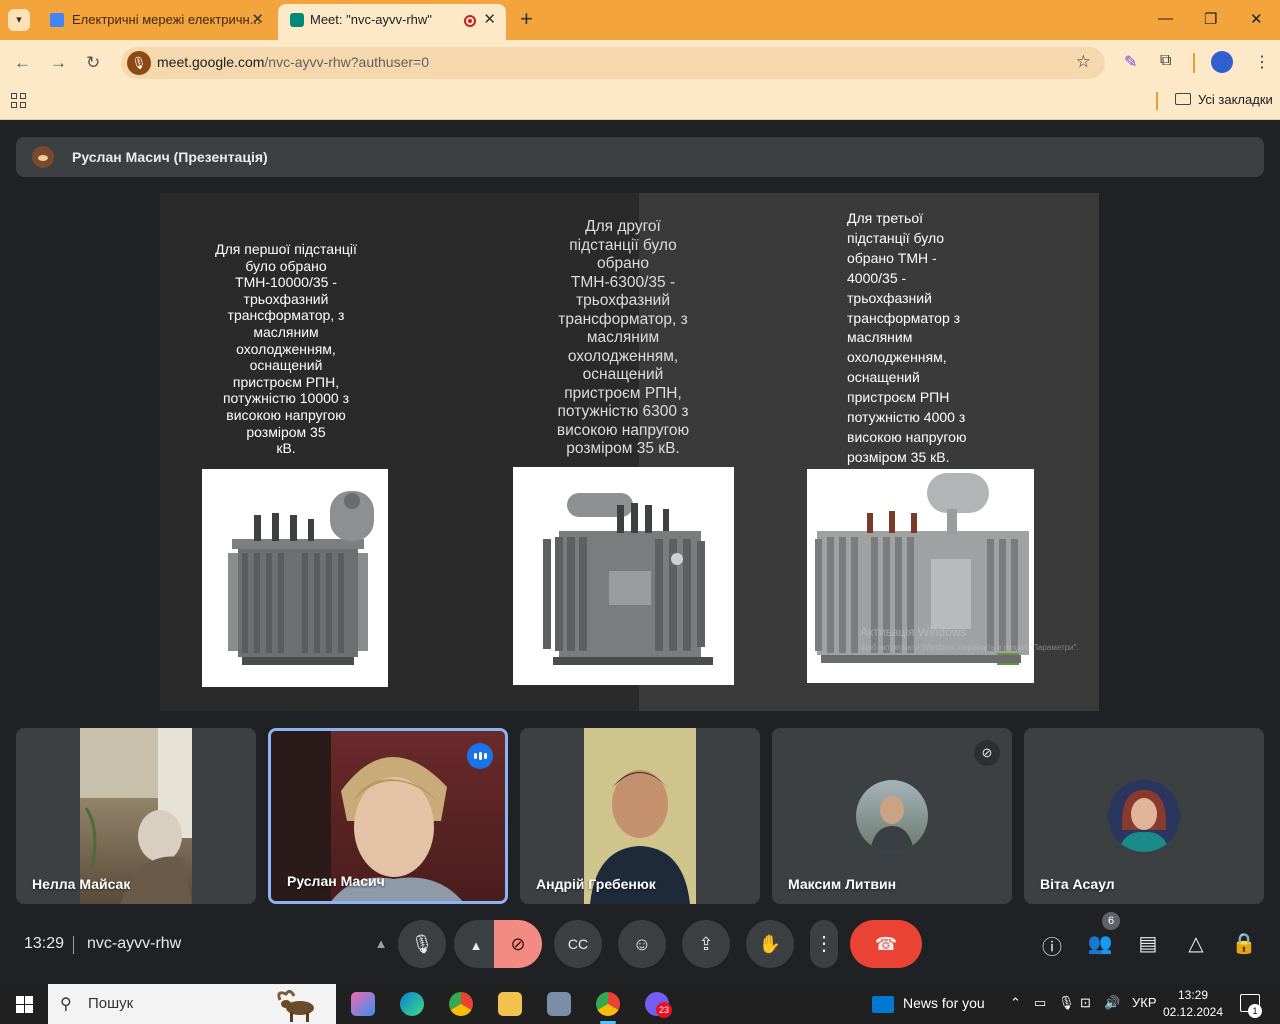  What do you see at coordinates (640, 103) in the screenshot?
I see `bookmarks-bar: Усі закладки` at bounding box center [640, 103].